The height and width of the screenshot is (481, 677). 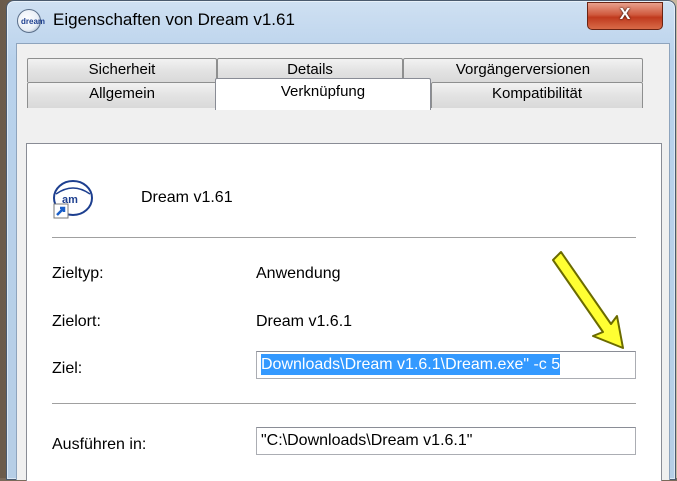 I want to click on zieltyp-value: Anwendung, so click(x=298, y=273).